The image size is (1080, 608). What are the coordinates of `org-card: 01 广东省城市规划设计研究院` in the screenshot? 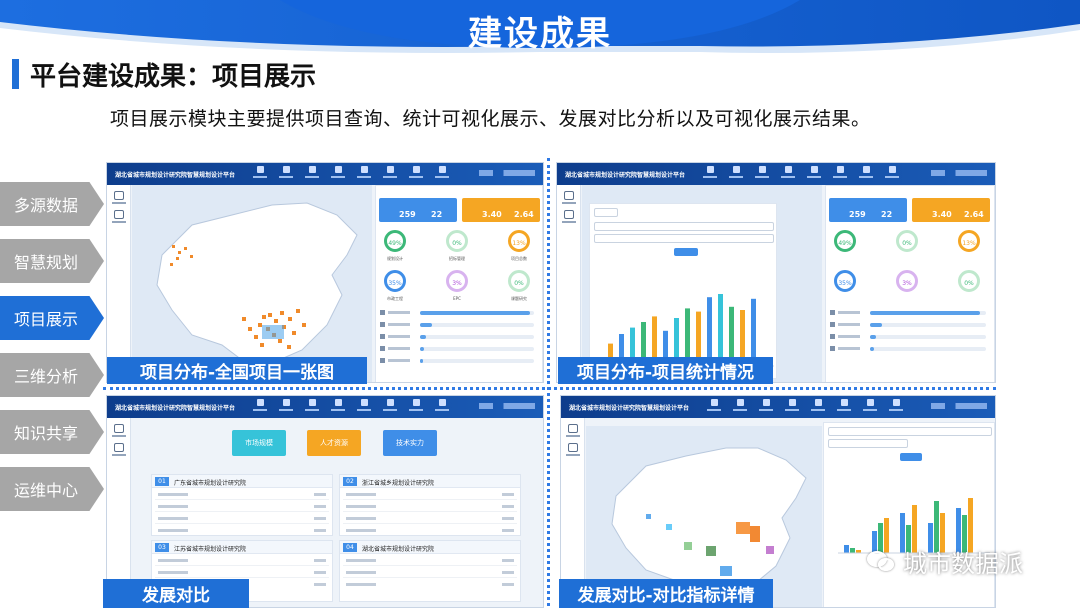 It's located at (242, 505).